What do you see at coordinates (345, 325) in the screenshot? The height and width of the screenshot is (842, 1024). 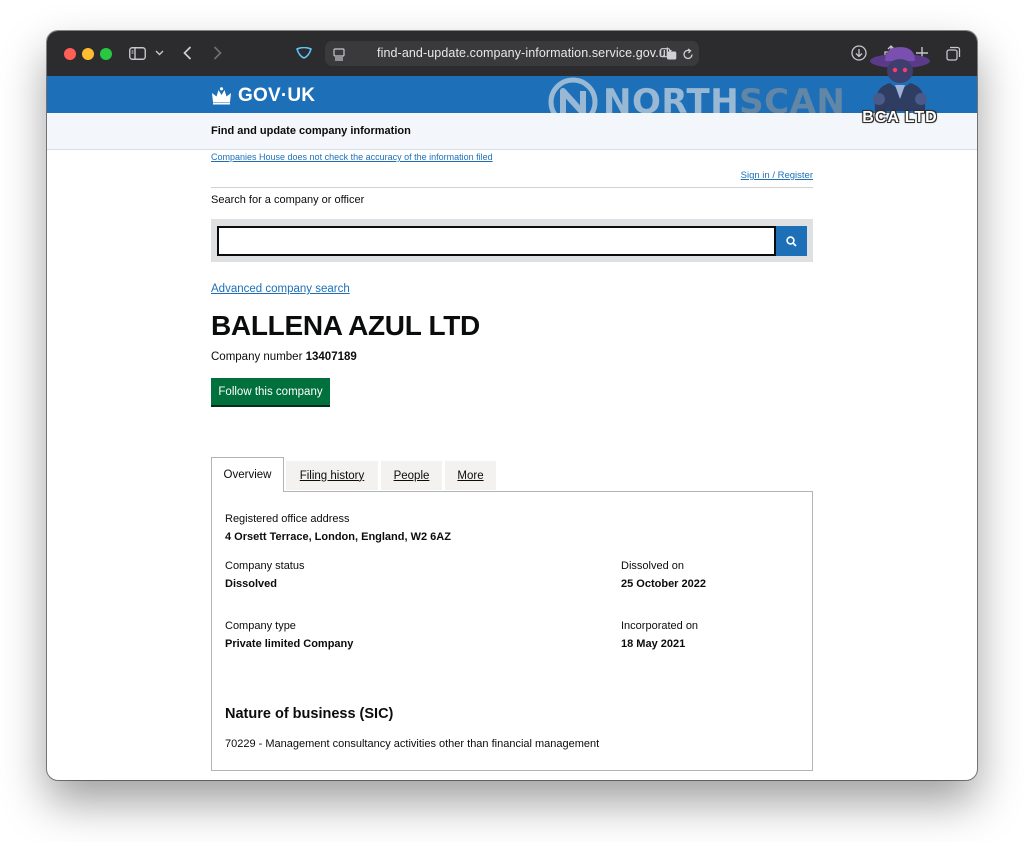 I see `company-name: BALLENA AZUL LTD` at bounding box center [345, 325].